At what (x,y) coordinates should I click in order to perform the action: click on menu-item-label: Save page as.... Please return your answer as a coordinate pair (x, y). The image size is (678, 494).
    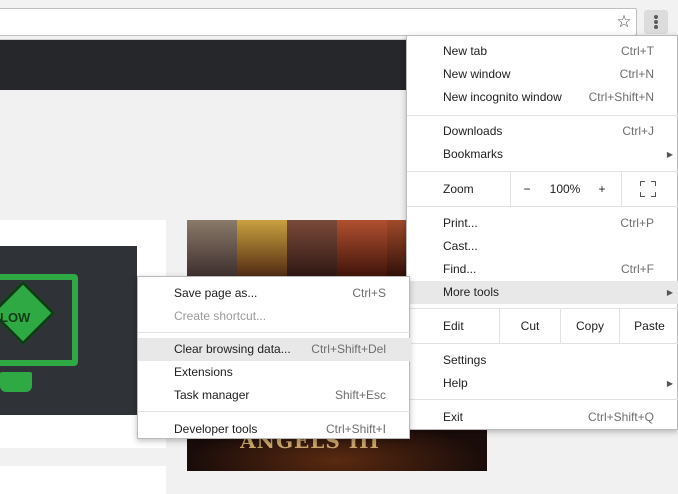
    Looking at the image, I should click on (216, 293).